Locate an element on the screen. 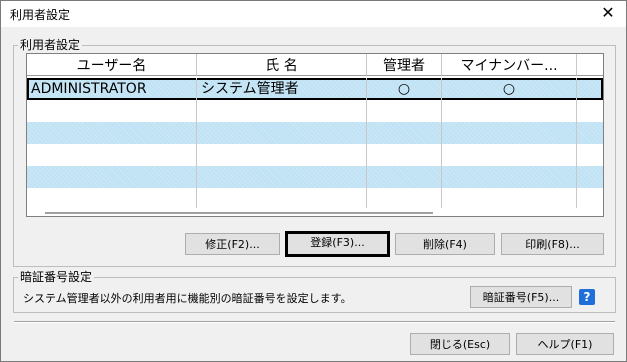 This screenshot has width=627, height=362. footer-separator is located at coordinates (314, 322).